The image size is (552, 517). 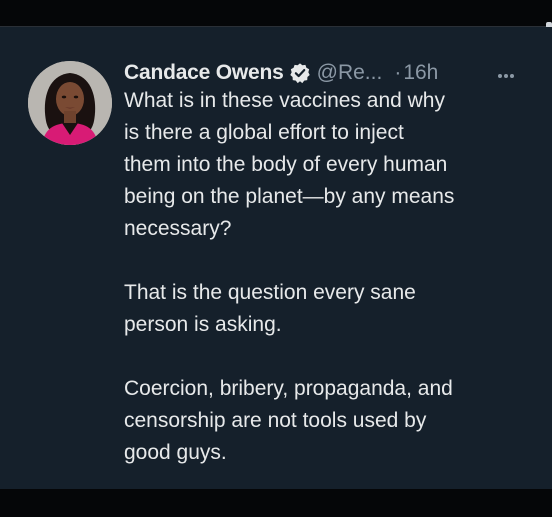 I want to click on tweet-timestamp: 16h, so click(x=420, y=73).